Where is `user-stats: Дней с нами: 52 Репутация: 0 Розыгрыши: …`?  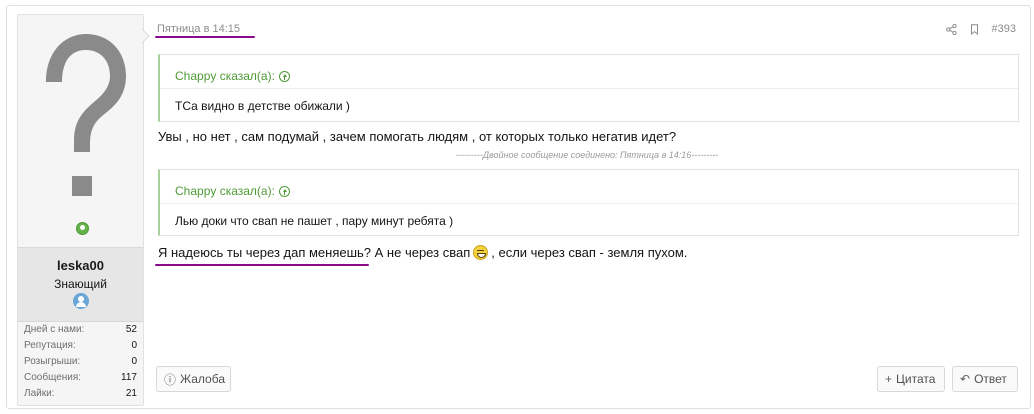
user-stats: Дней с нами: 52 Репутация: 0 Розыгрыши: … is located at coordinates (80, 362).